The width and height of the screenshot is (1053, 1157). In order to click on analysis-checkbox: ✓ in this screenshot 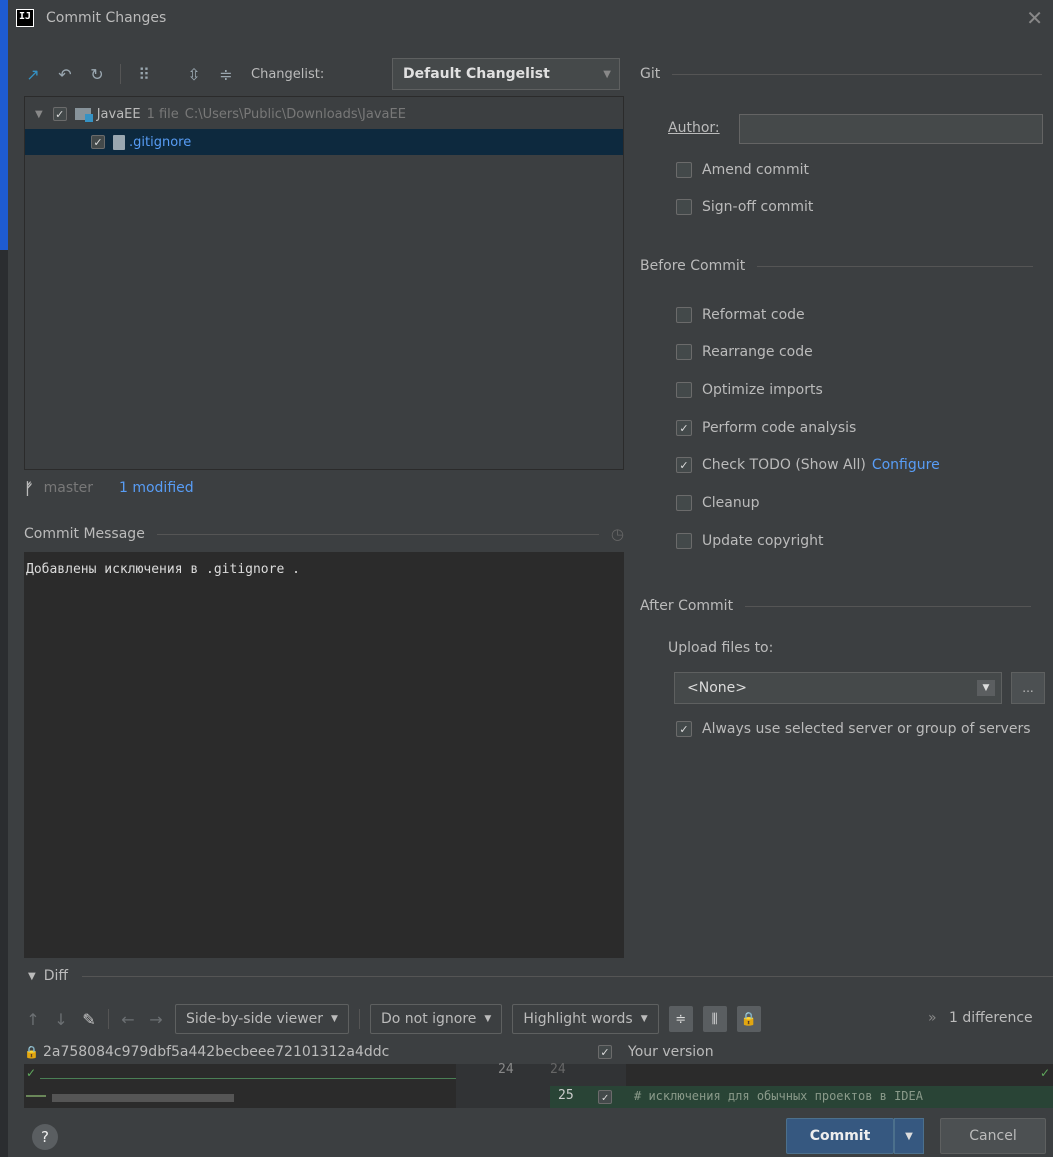, I will do `click(684, 428)`.